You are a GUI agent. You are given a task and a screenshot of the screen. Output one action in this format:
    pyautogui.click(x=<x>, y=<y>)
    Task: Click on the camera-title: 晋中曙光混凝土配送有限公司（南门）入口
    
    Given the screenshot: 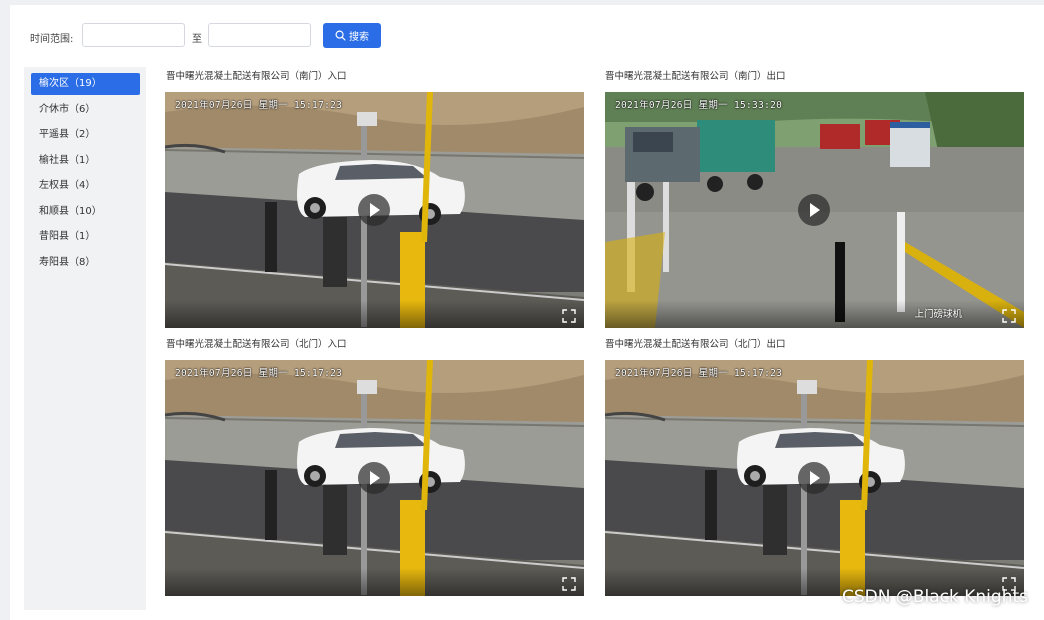 What is the action you would take?
    pyautogui.click(x=256, y=76)
    